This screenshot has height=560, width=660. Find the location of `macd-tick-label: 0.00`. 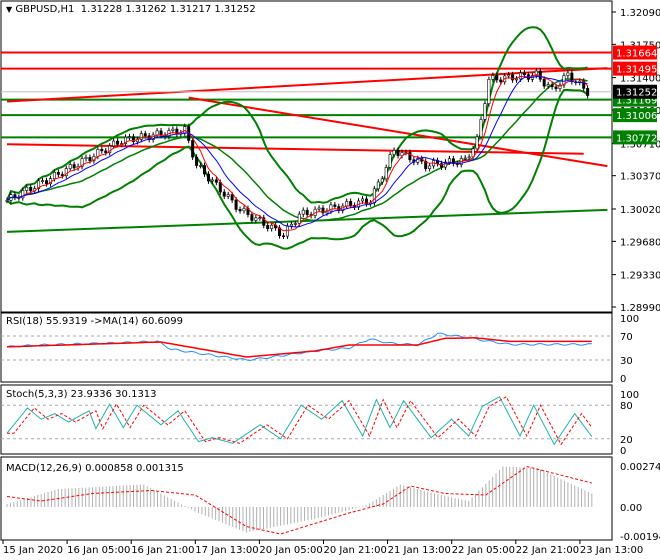

macd-tick-label: 0.00 is located at coordinates (631, 508).